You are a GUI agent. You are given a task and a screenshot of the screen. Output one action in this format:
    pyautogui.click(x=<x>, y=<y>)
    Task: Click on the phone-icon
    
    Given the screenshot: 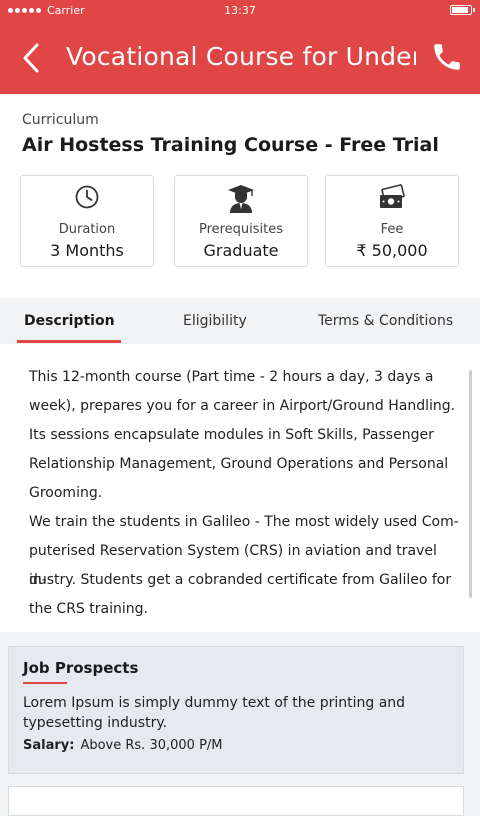 What is the action you would take?
    pyautogui.click(x=447, y=57)
    